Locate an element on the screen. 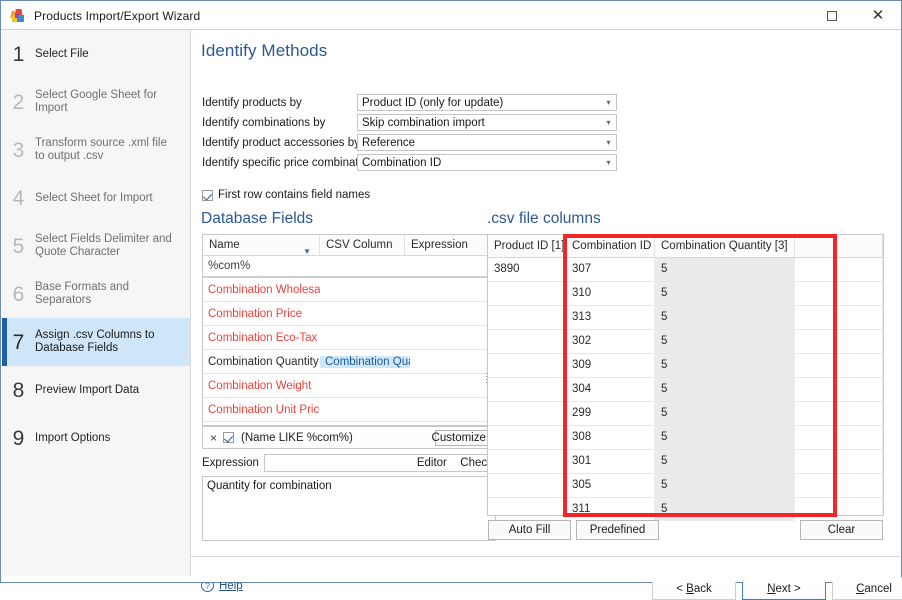 The image size is (902, 600). identify-accessories-by-value: Reference is located at coordinates (389, 142).